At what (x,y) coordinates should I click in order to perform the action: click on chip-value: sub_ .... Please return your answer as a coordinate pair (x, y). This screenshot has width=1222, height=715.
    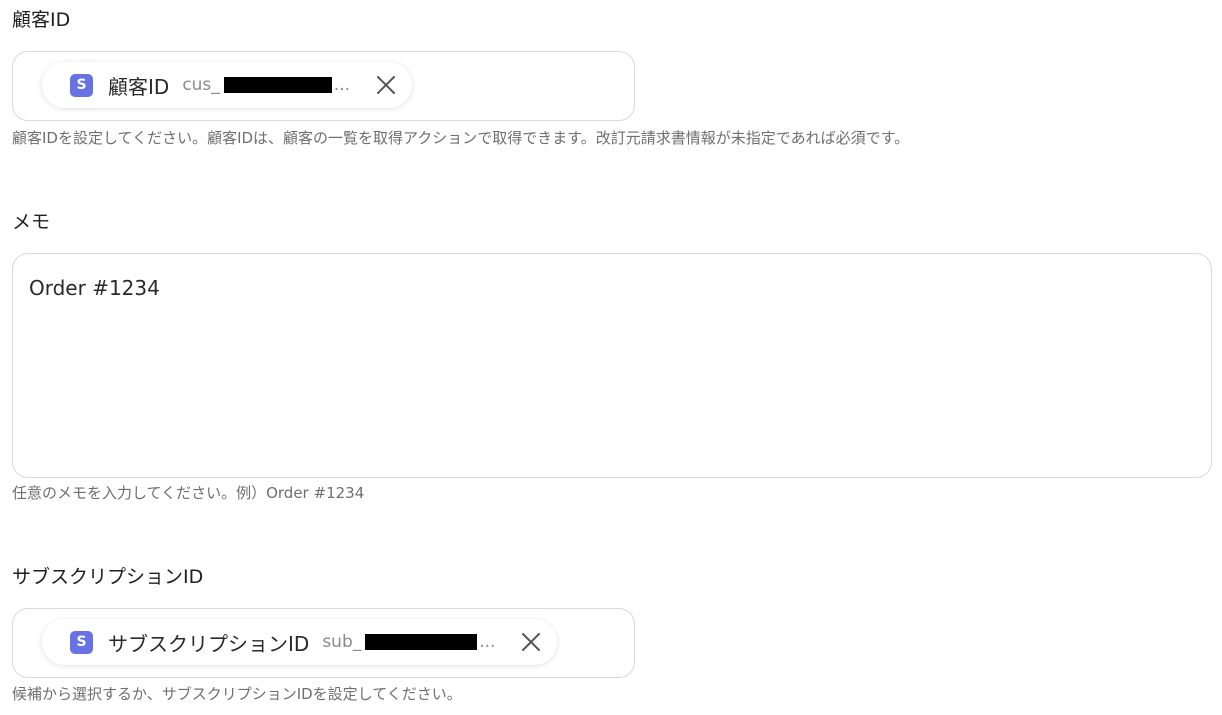
    Looking at the image, I should click on (408, 642).